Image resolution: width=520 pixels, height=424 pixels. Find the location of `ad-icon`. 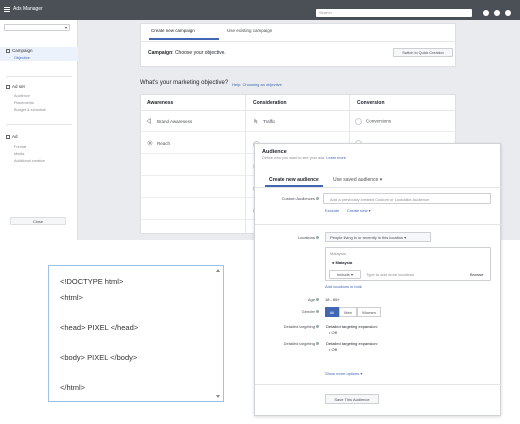

ad-icon is located at coordinates (8, 136).